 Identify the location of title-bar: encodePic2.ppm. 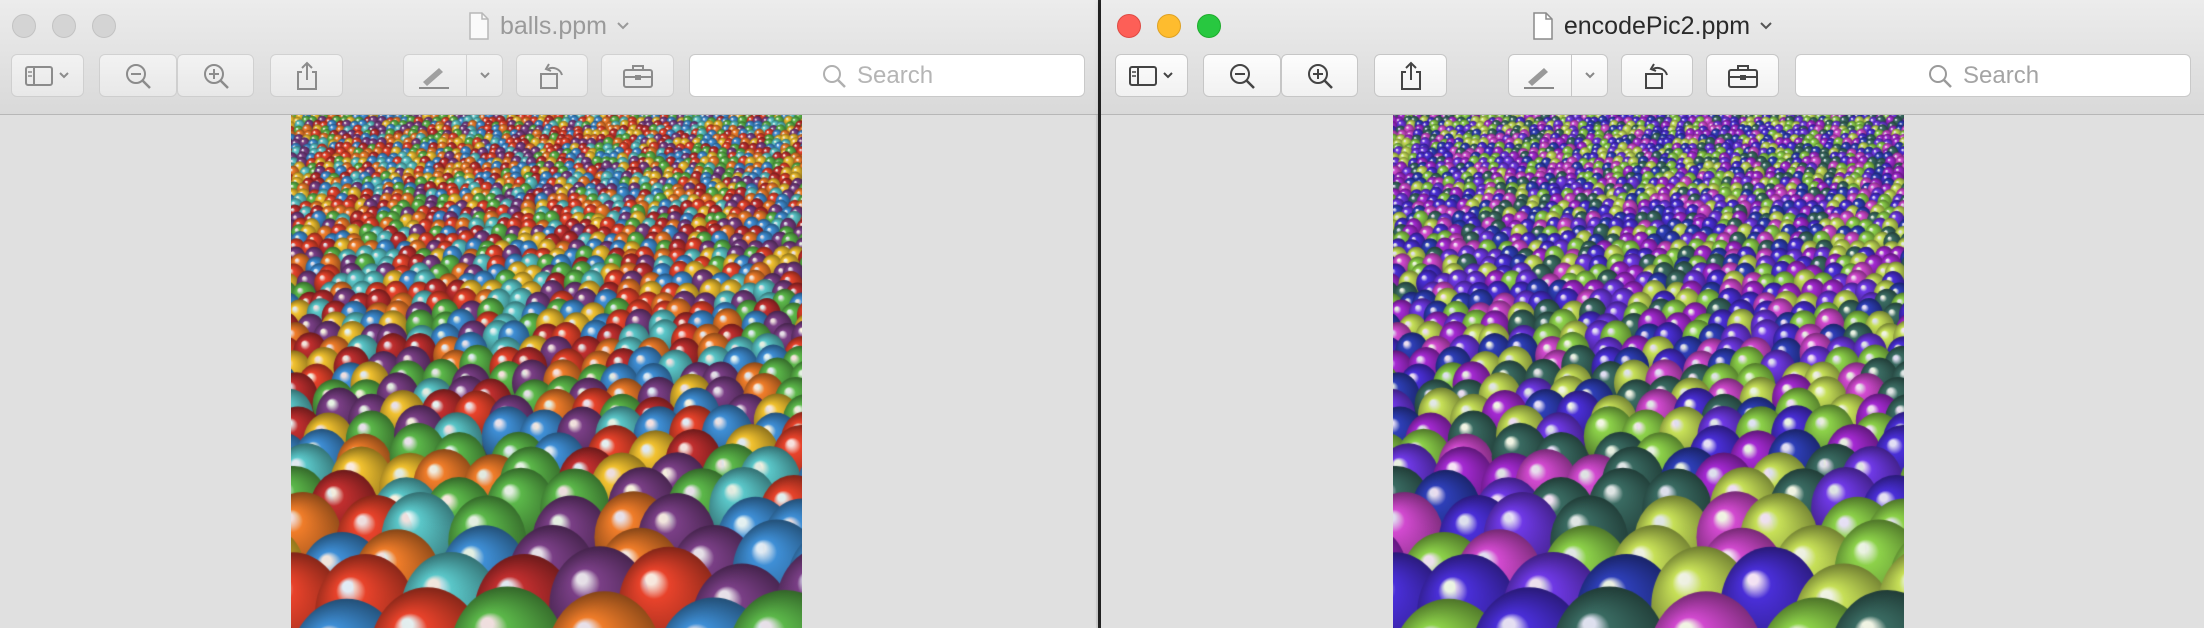
(1652, 57).